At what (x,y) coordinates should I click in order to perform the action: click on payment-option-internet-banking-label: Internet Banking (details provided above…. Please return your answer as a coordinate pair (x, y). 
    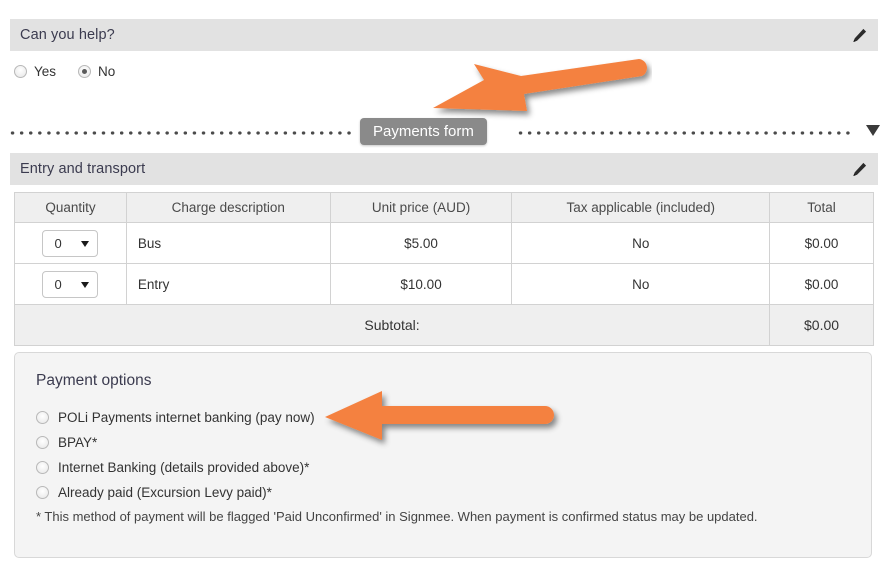
    Looking at the image, I should click on (184, 467).